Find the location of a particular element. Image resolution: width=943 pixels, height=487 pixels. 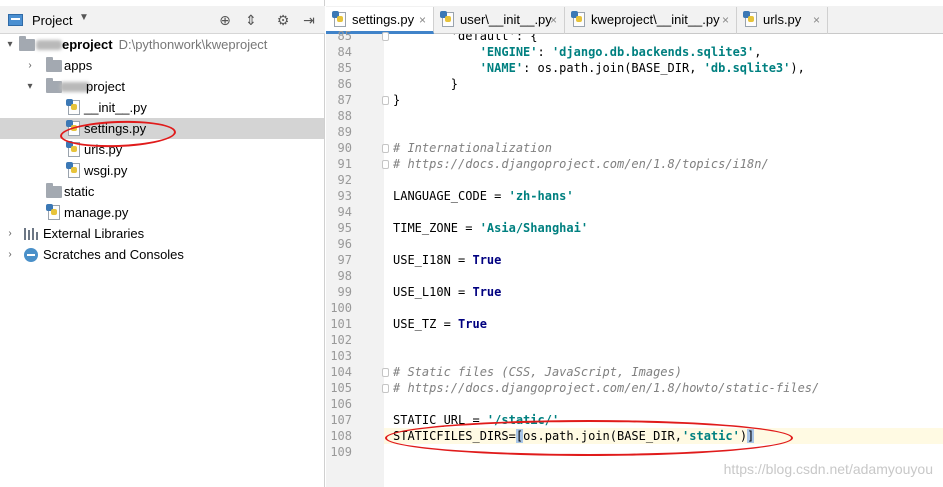

hide-icon: ⇥ is located at coordinates (309, 20).